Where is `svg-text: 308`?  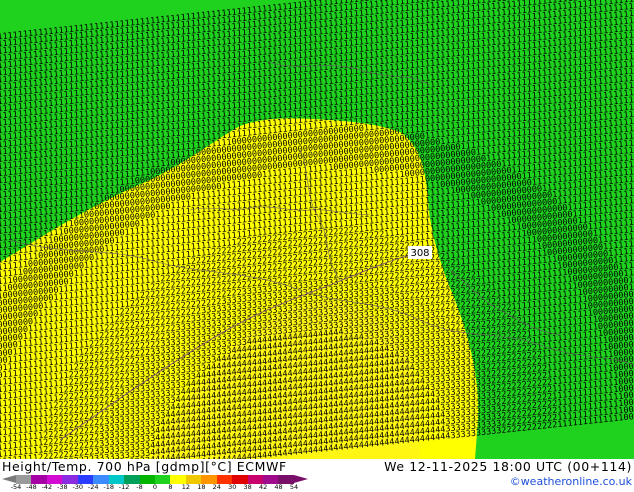
svg-text: 308 is located at coordinates (419, 253).